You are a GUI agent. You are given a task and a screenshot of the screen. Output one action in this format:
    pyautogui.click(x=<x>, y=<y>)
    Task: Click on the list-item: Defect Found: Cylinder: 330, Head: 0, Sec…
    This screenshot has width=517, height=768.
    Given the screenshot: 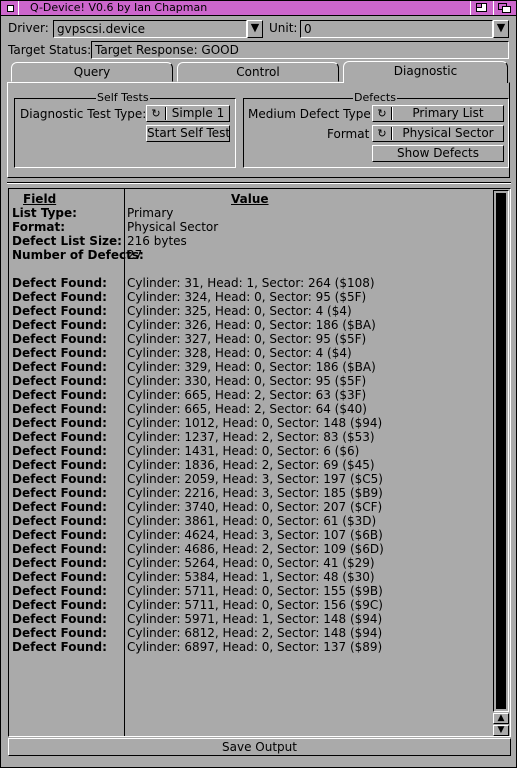 What is the action you would take?
    pyautogui.click(x=252, y=381)
    